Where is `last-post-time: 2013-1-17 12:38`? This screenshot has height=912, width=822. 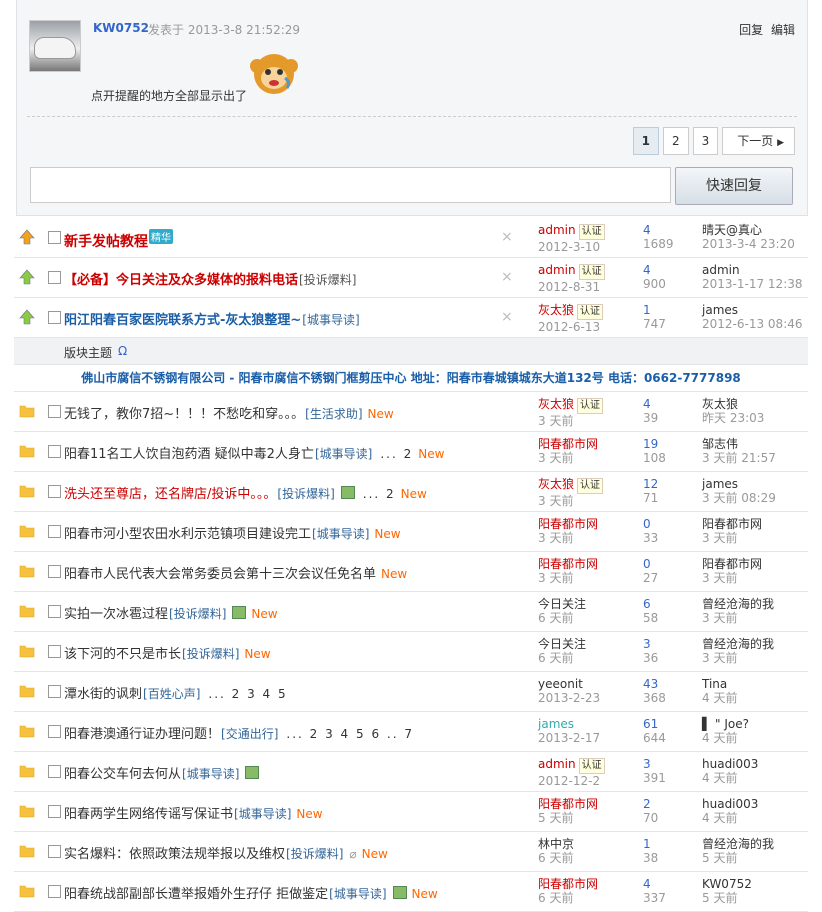
last-post-time: 2013-1-17 12:38 is located at coordinates (752, 284).